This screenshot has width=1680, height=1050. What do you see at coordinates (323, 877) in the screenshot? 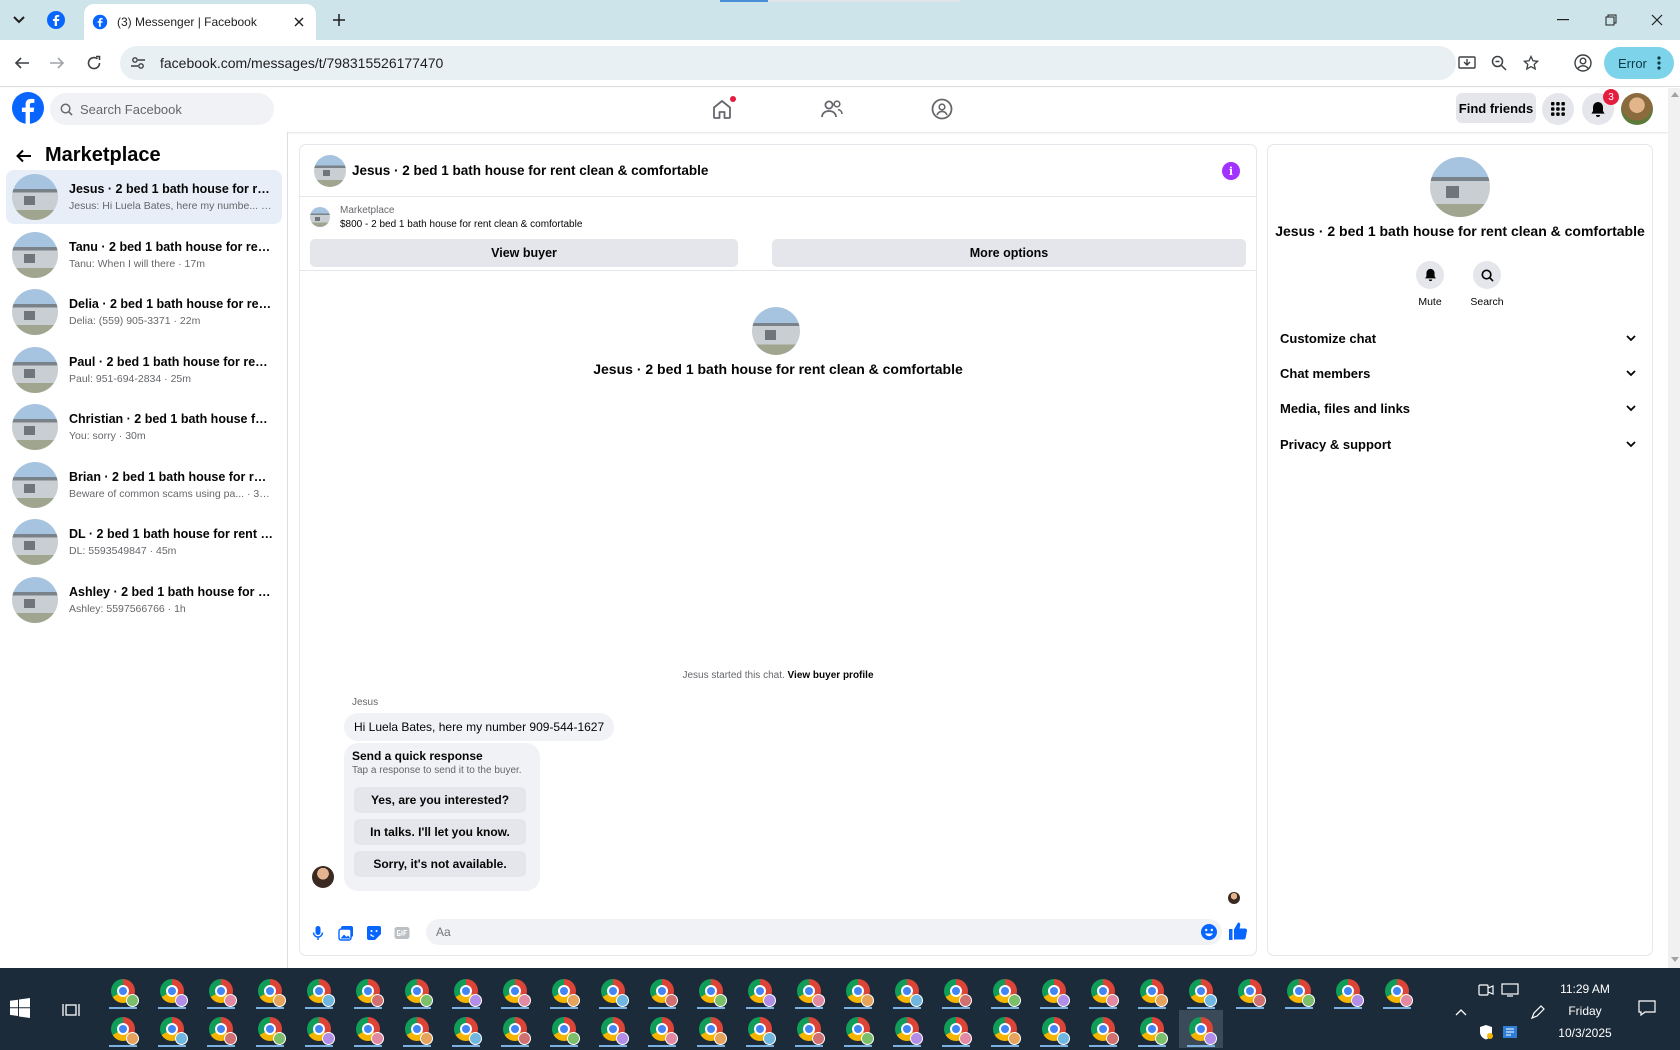
I see `sender-avatar` at bounding box center [323, 877].